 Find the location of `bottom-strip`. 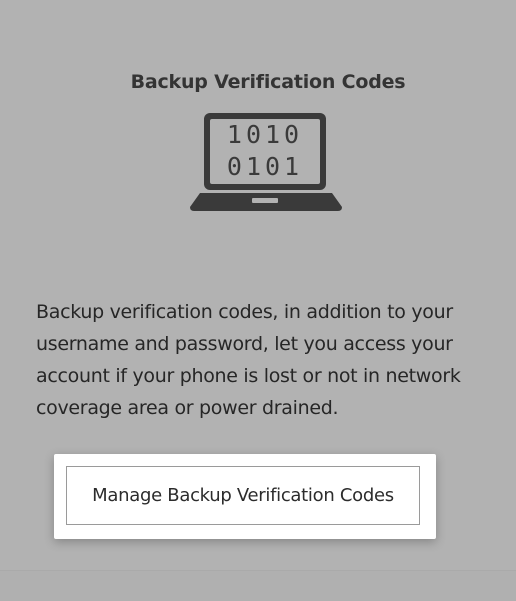

bottom-strip is located at coordinates (258, 585).